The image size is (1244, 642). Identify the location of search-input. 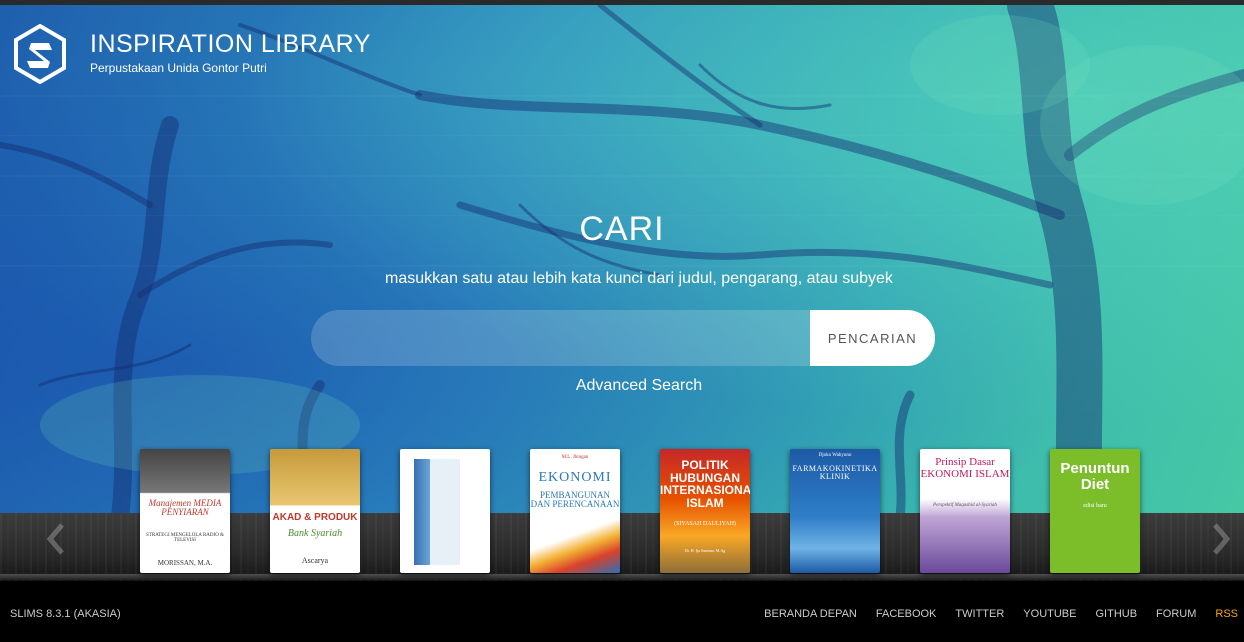
(560, 338).